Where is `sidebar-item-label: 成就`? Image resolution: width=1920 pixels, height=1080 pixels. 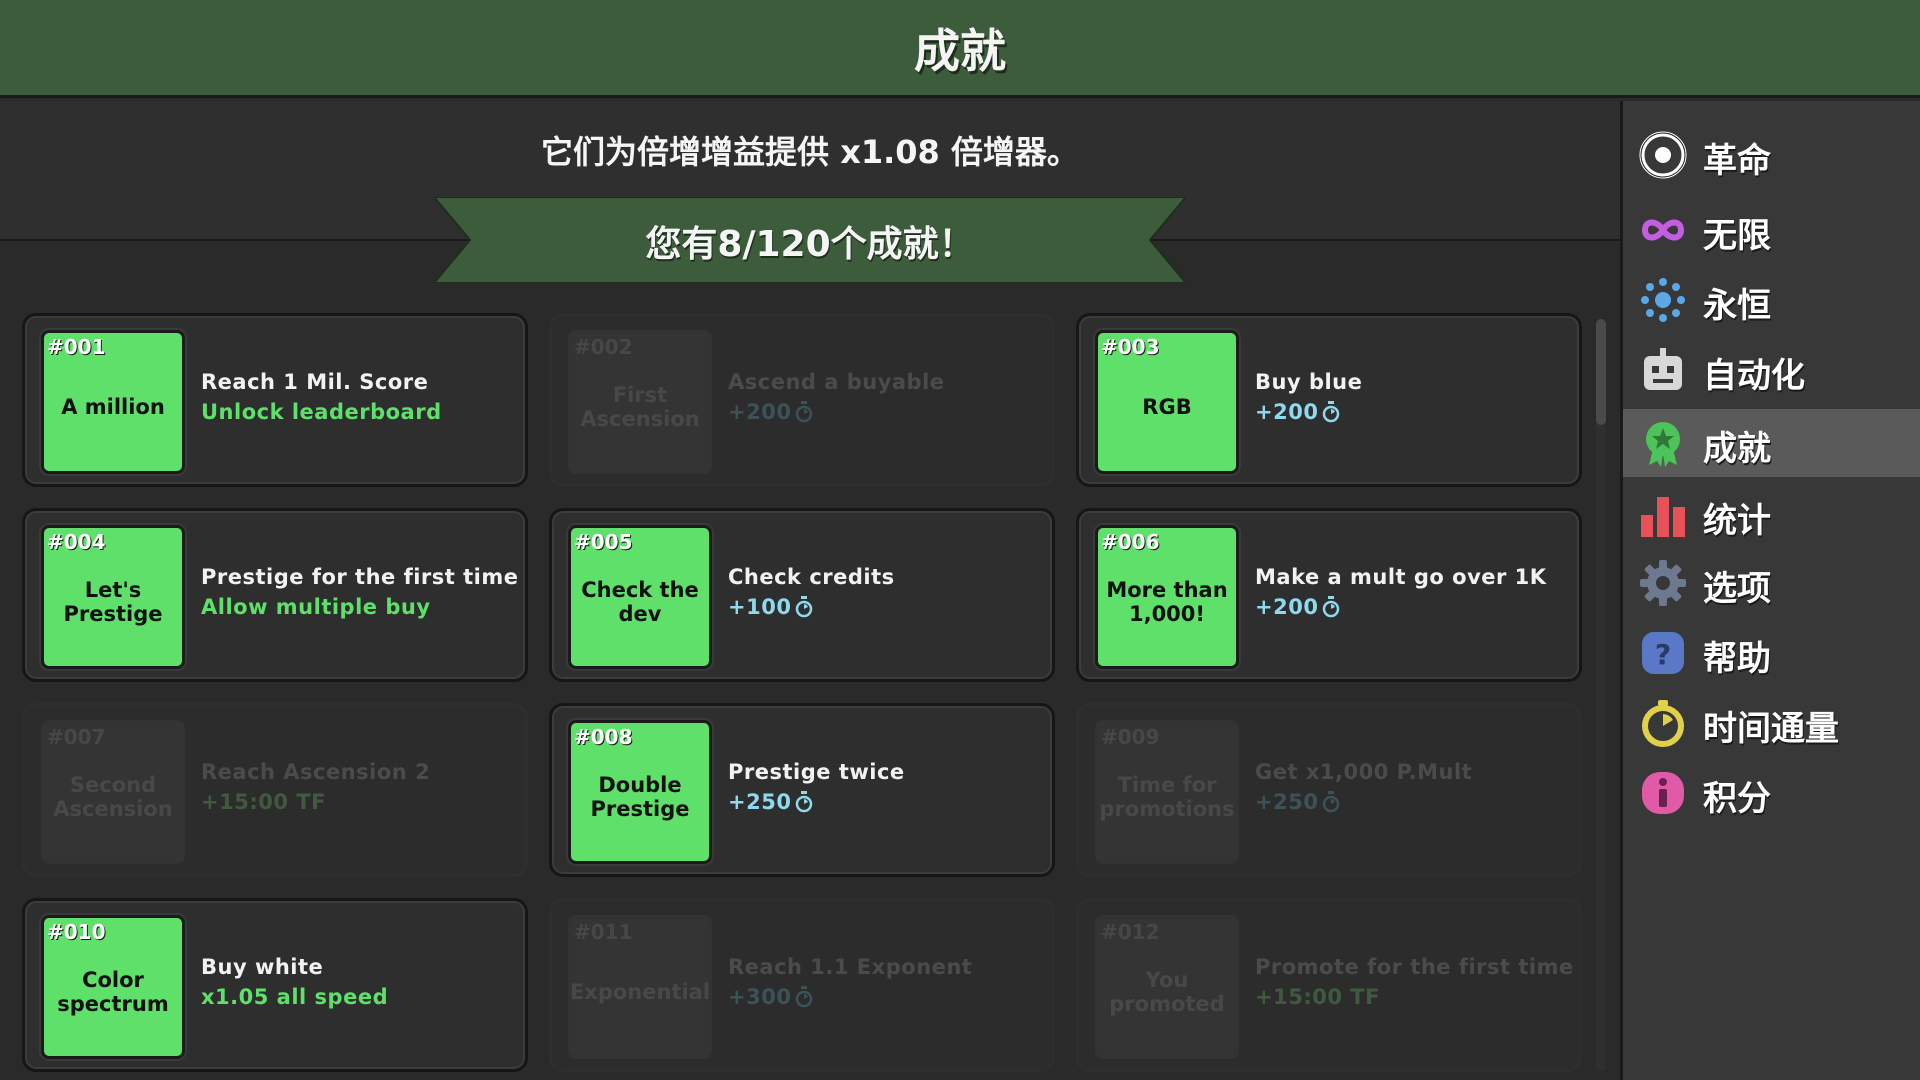 sidebar-item-label: 成就 is located at coordinates (1737, 449).